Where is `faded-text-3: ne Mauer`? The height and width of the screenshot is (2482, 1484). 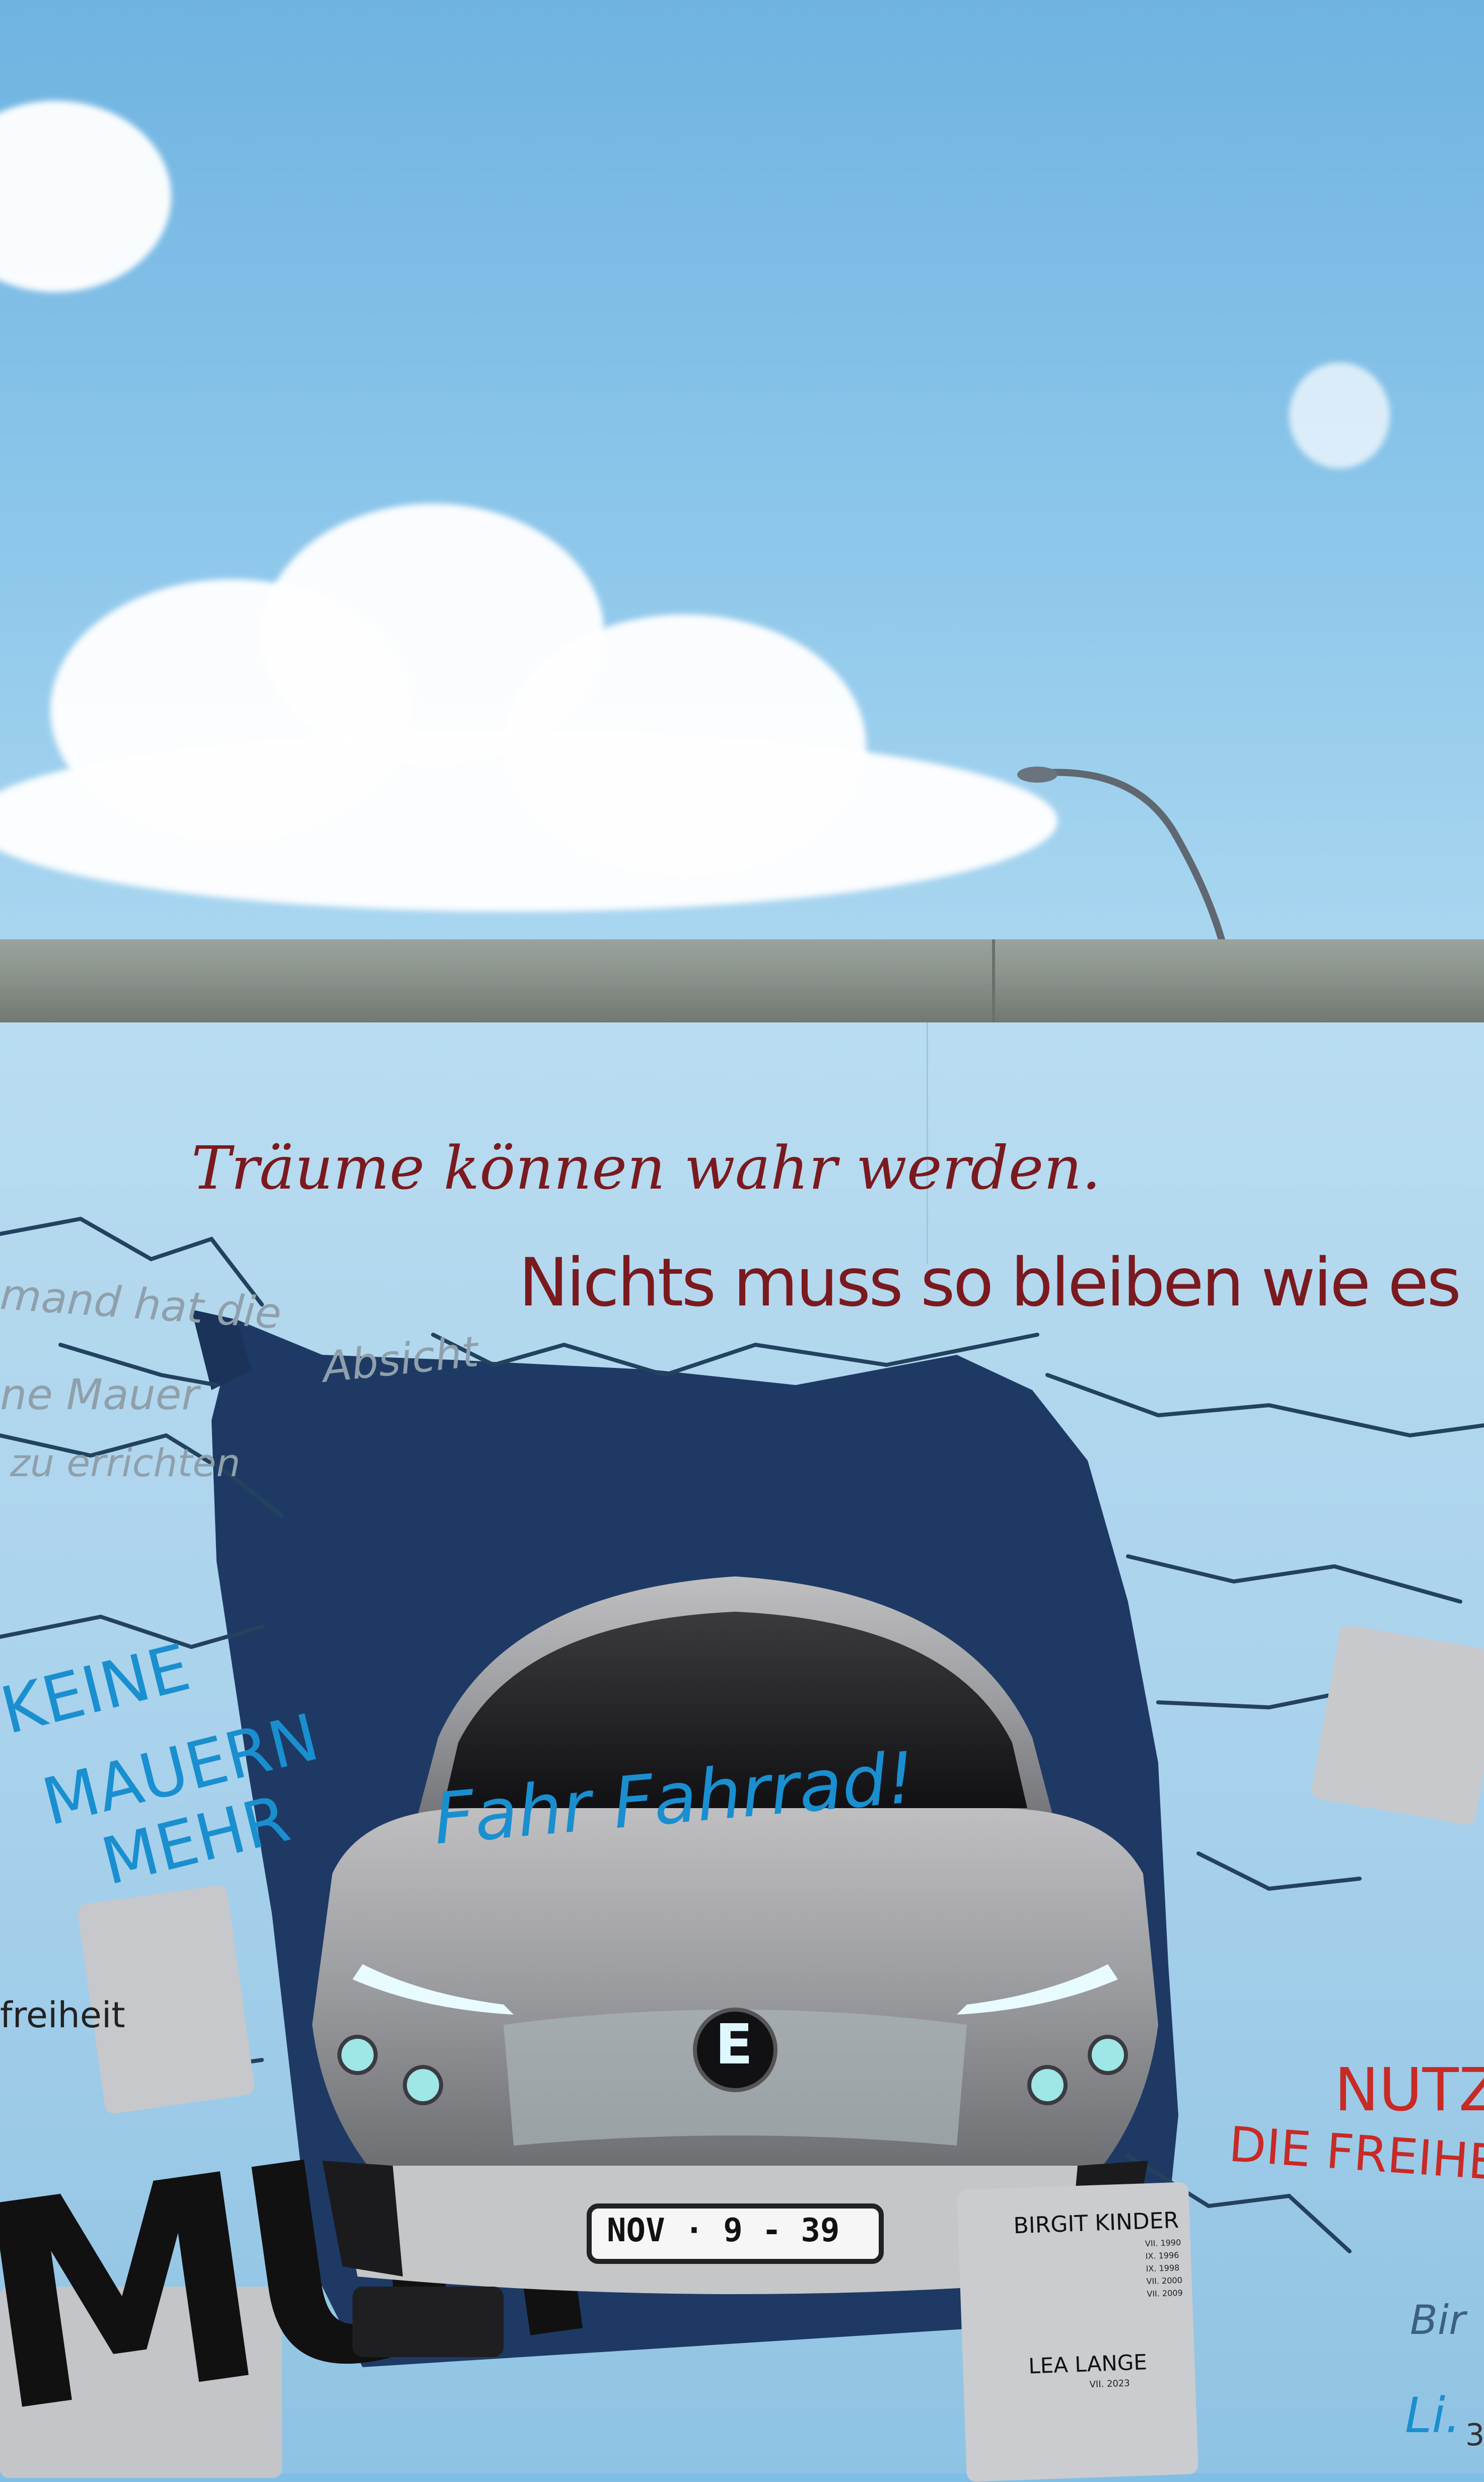
faded-text-3: ne Mauer is located at coordinates (100, 1394).